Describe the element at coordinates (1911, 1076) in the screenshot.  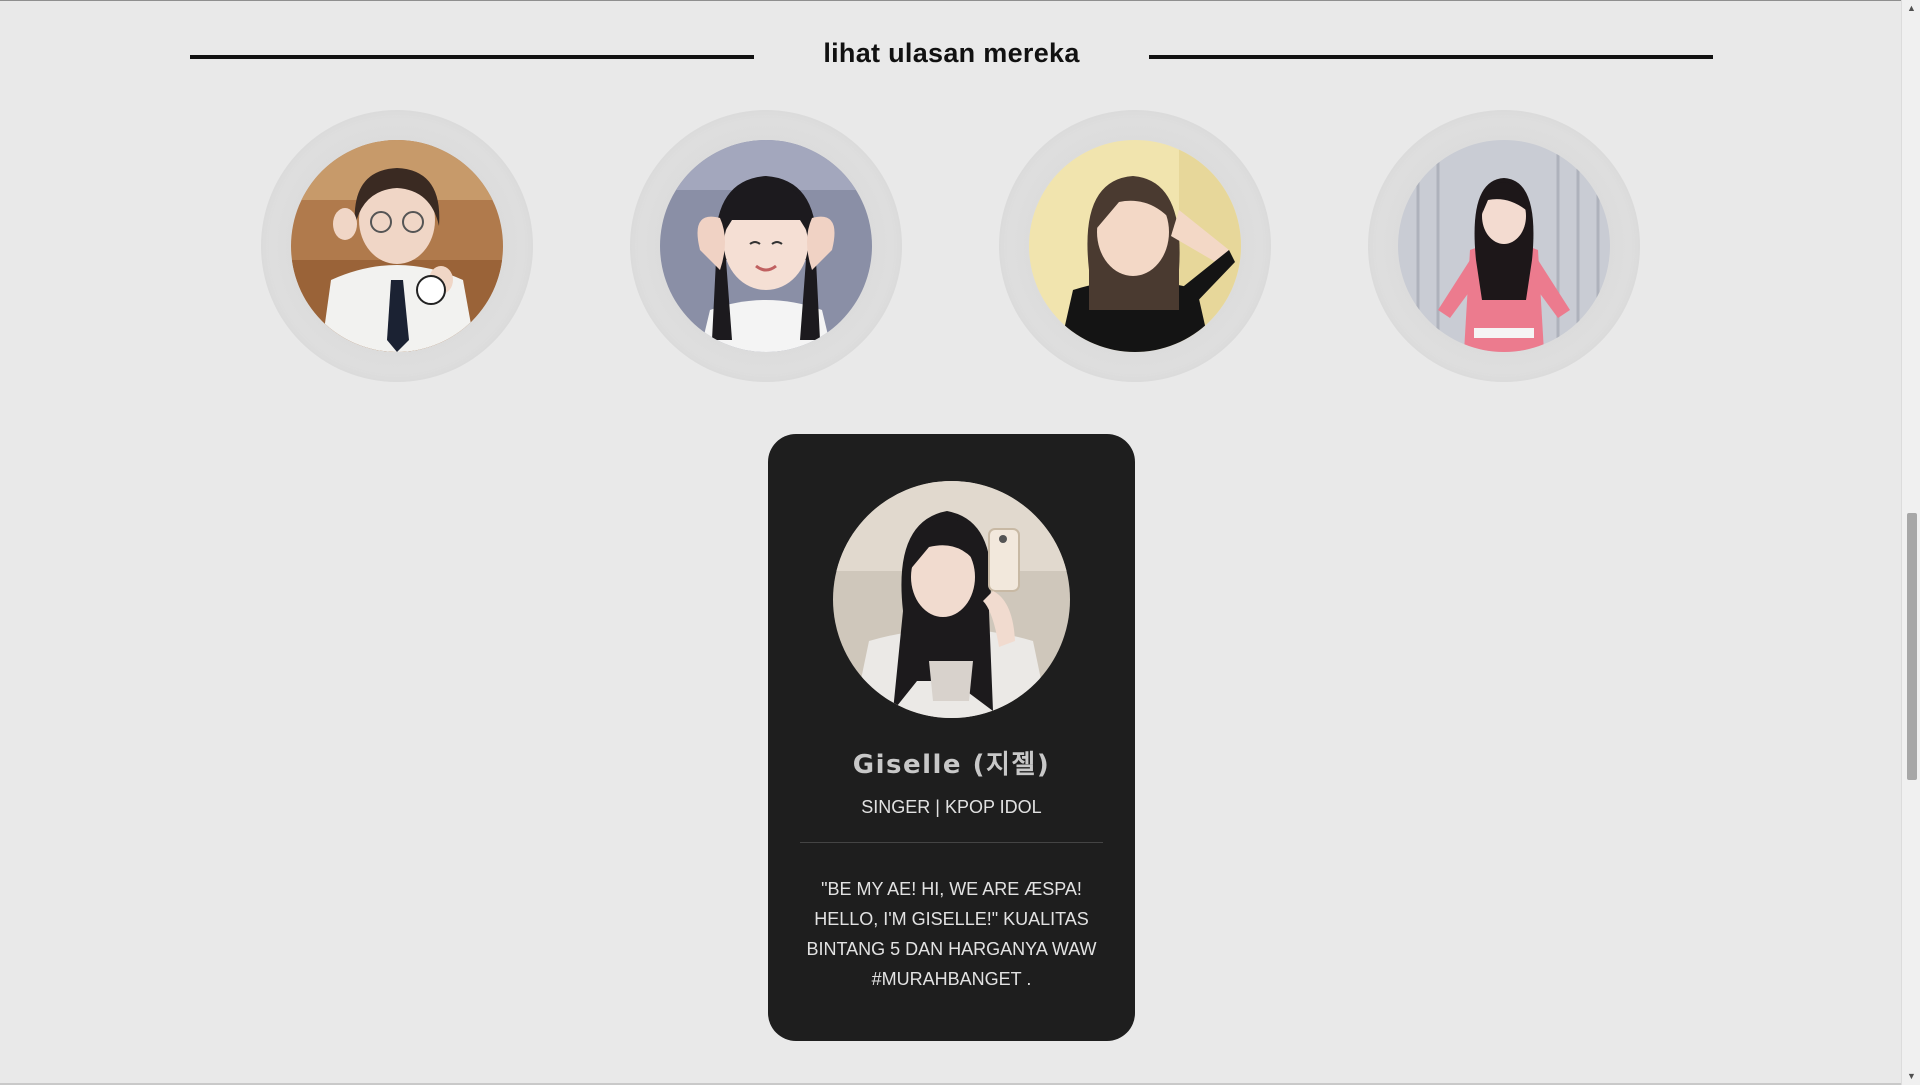
I see `scroll-down-icon: ▼` at that location.